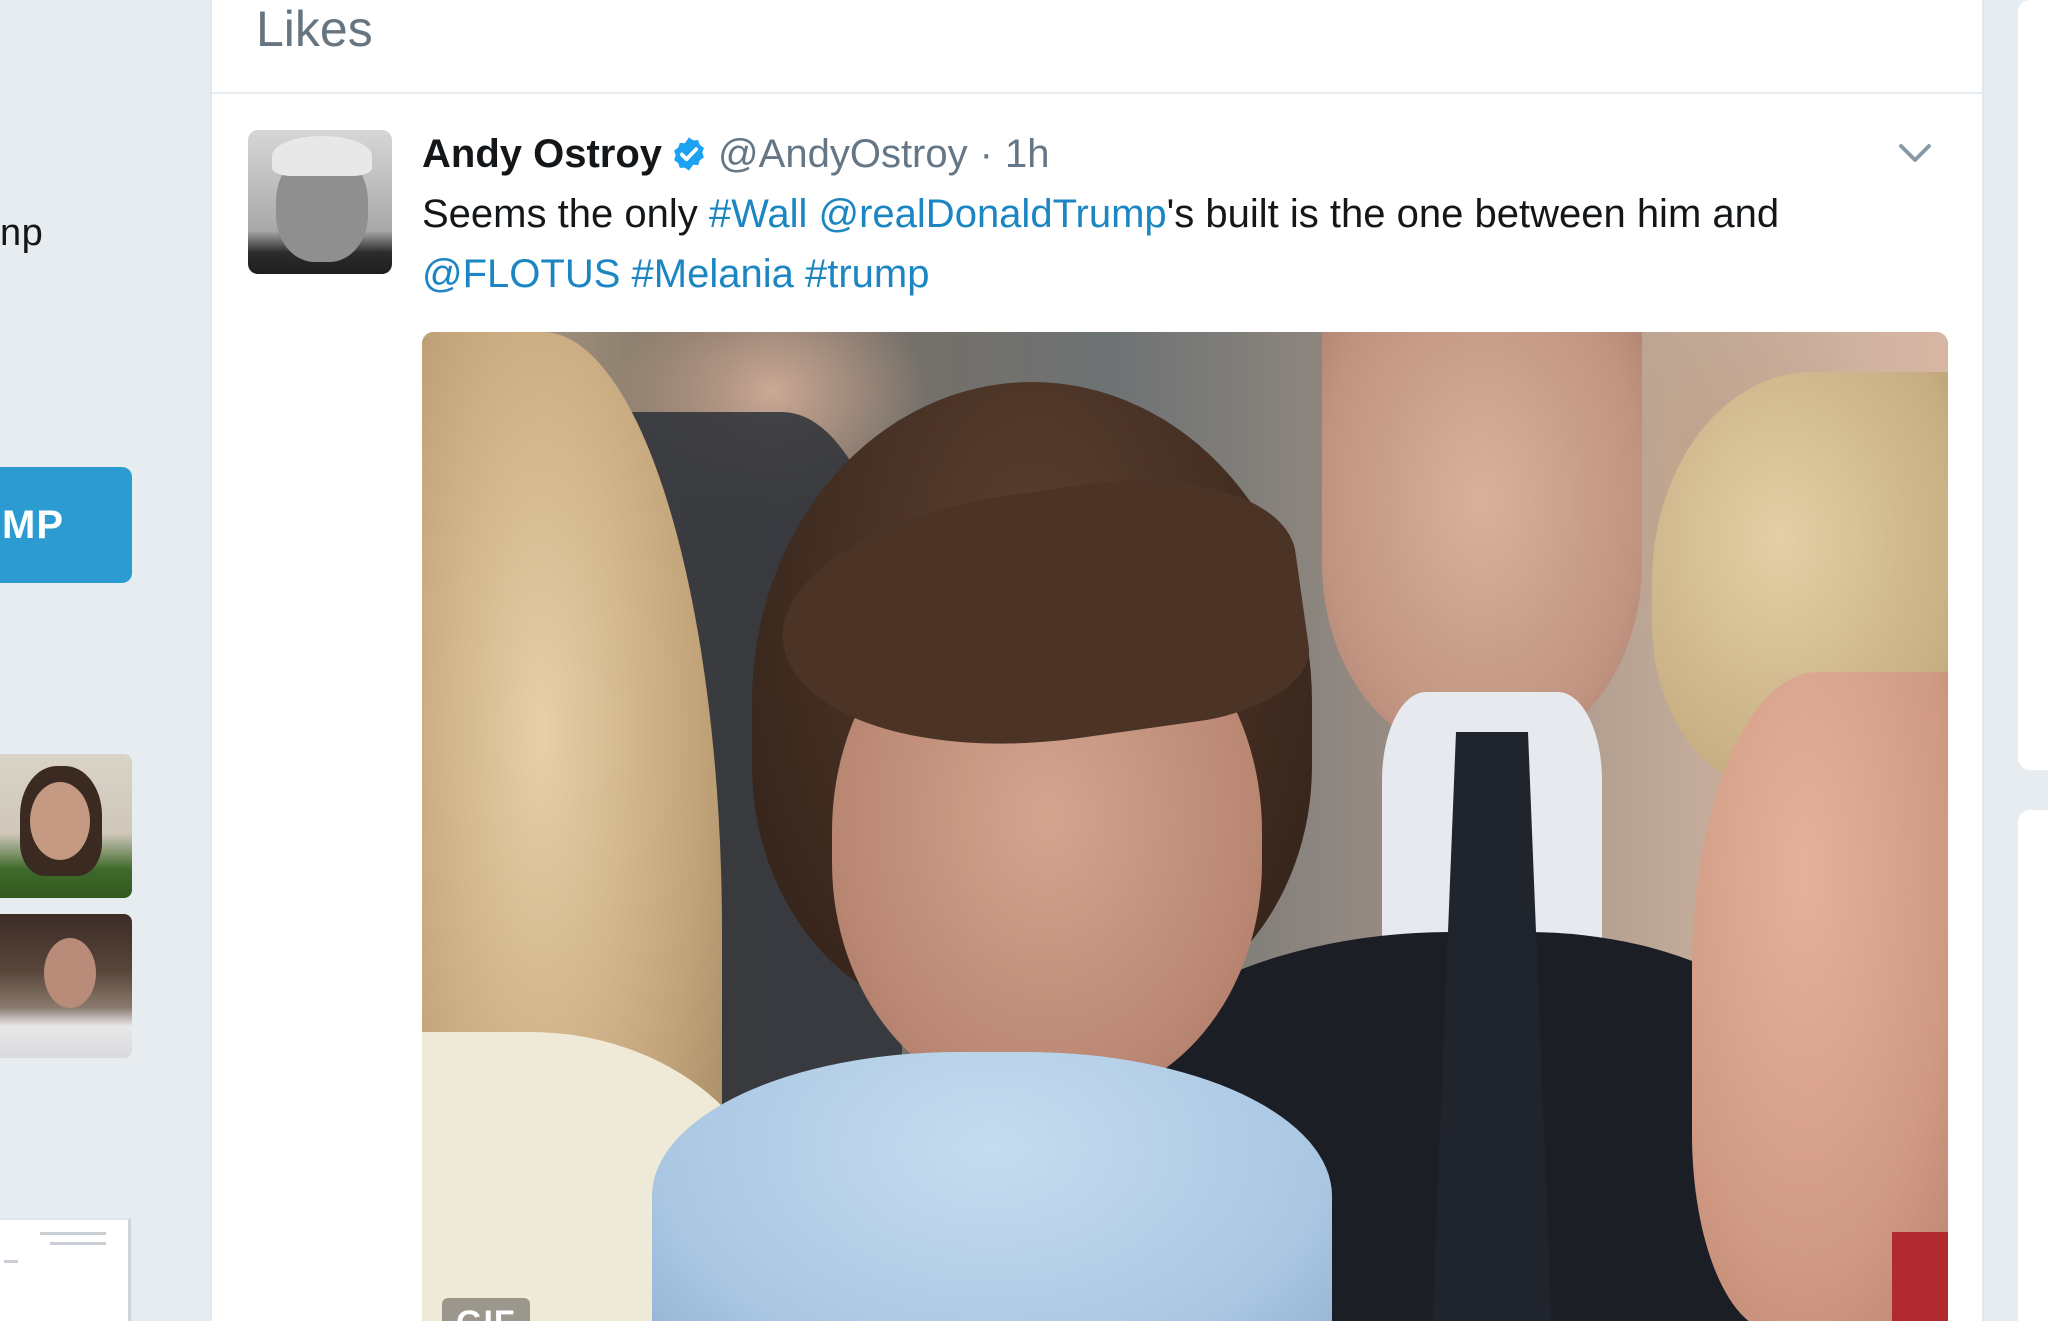  What do you see at coordinates (314, 29) in the screenshot?
I see `section-title: Likes` at bounding box center [314, 29].